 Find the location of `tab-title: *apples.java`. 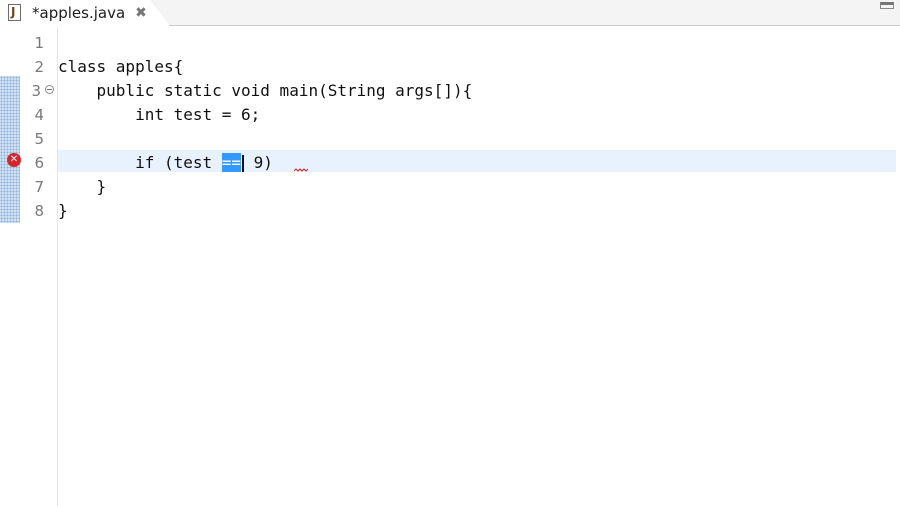

tab-title: *apples.java is located at coordinates (79, 13).